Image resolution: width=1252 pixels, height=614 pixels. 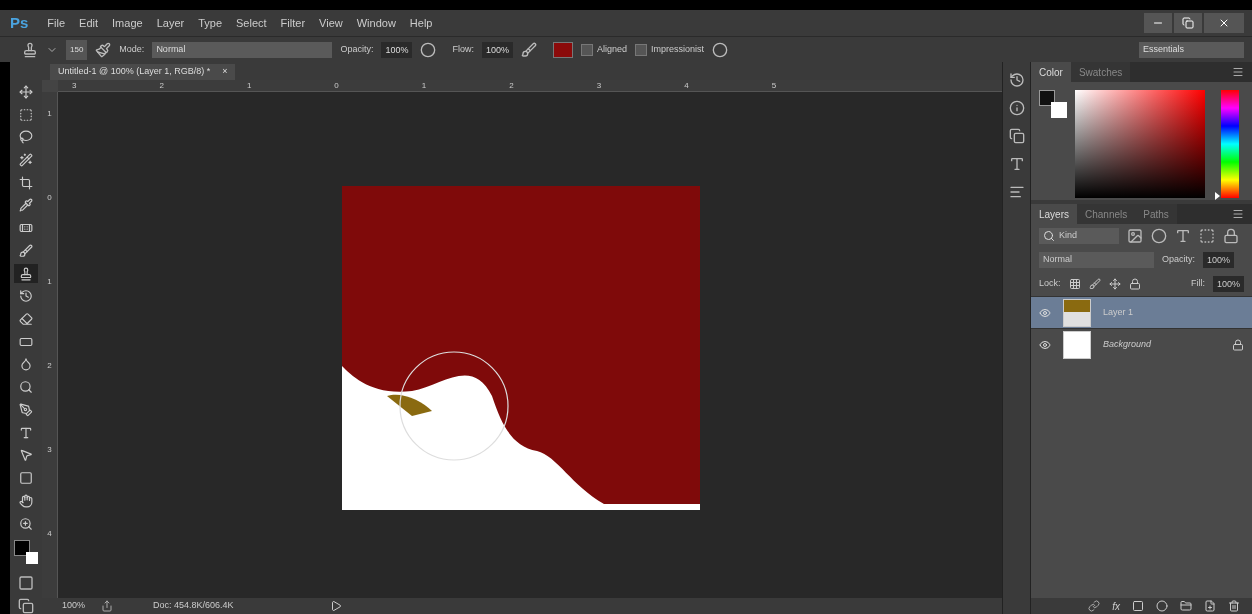 What do you see at coordinates (1135, 236) in the screenshot?
I see `pixel-filter-icon` at bounding box center [1135, 236].